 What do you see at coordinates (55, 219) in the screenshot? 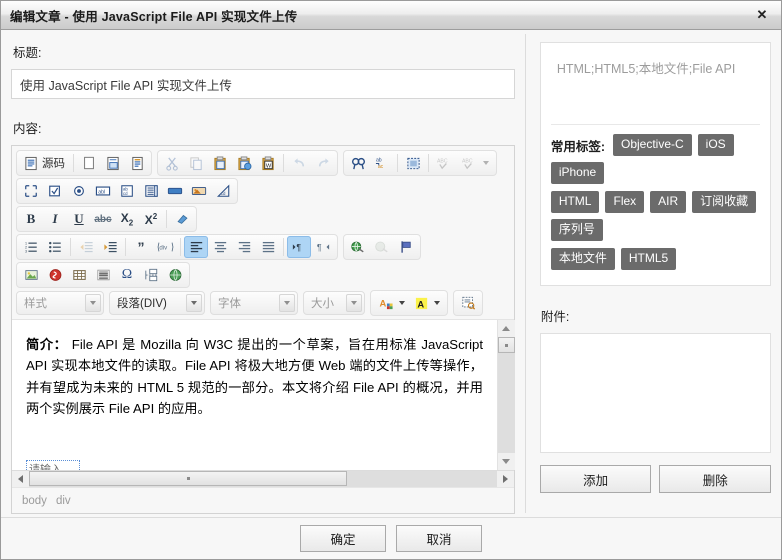
I see `italic-button: I` at bounding box center [55, 219].